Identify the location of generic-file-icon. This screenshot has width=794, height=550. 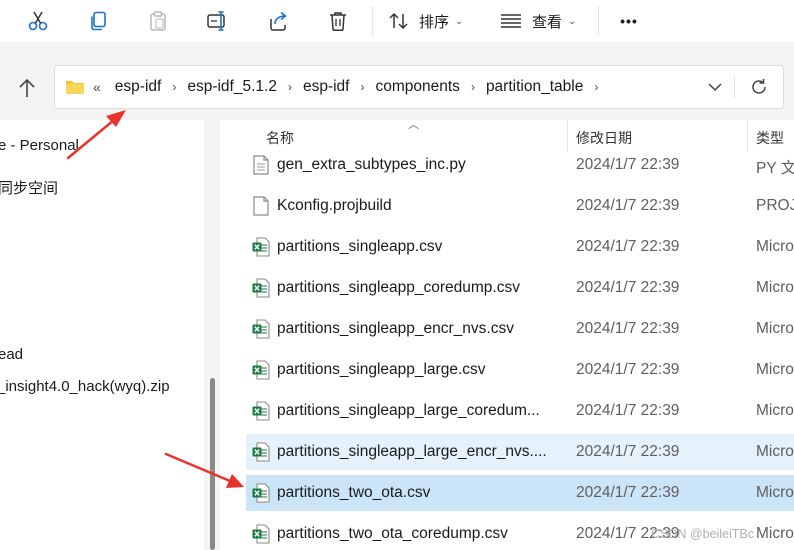
(261, 206).